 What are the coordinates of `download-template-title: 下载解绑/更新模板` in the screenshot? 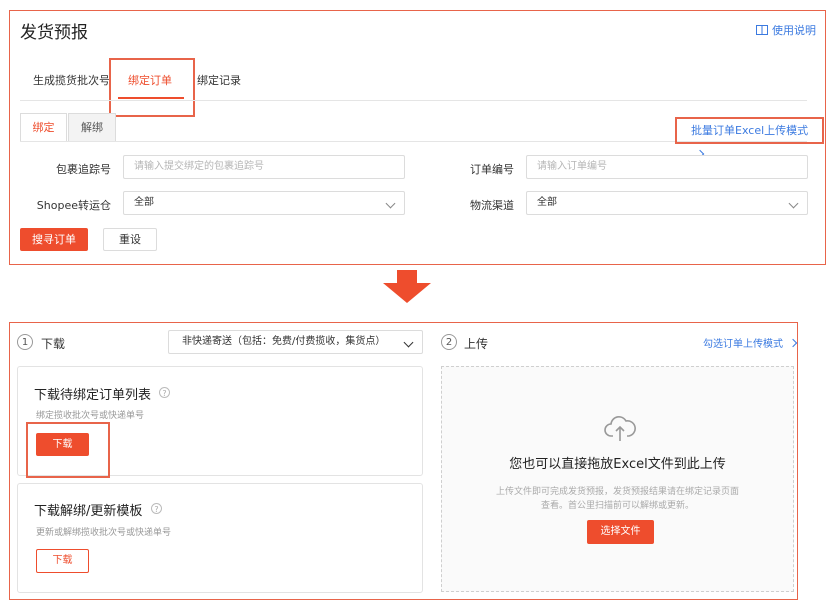 It's located at (88, 511).